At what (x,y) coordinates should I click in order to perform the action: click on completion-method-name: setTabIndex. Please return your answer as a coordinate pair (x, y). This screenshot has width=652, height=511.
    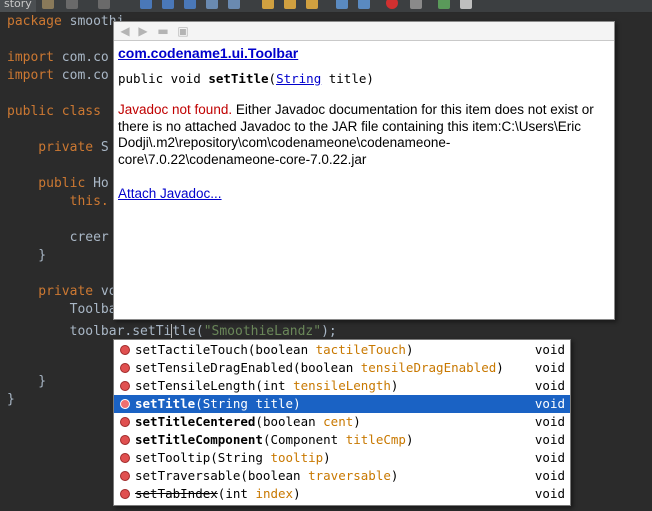
    Looking at the image, I should click on (176, 493).